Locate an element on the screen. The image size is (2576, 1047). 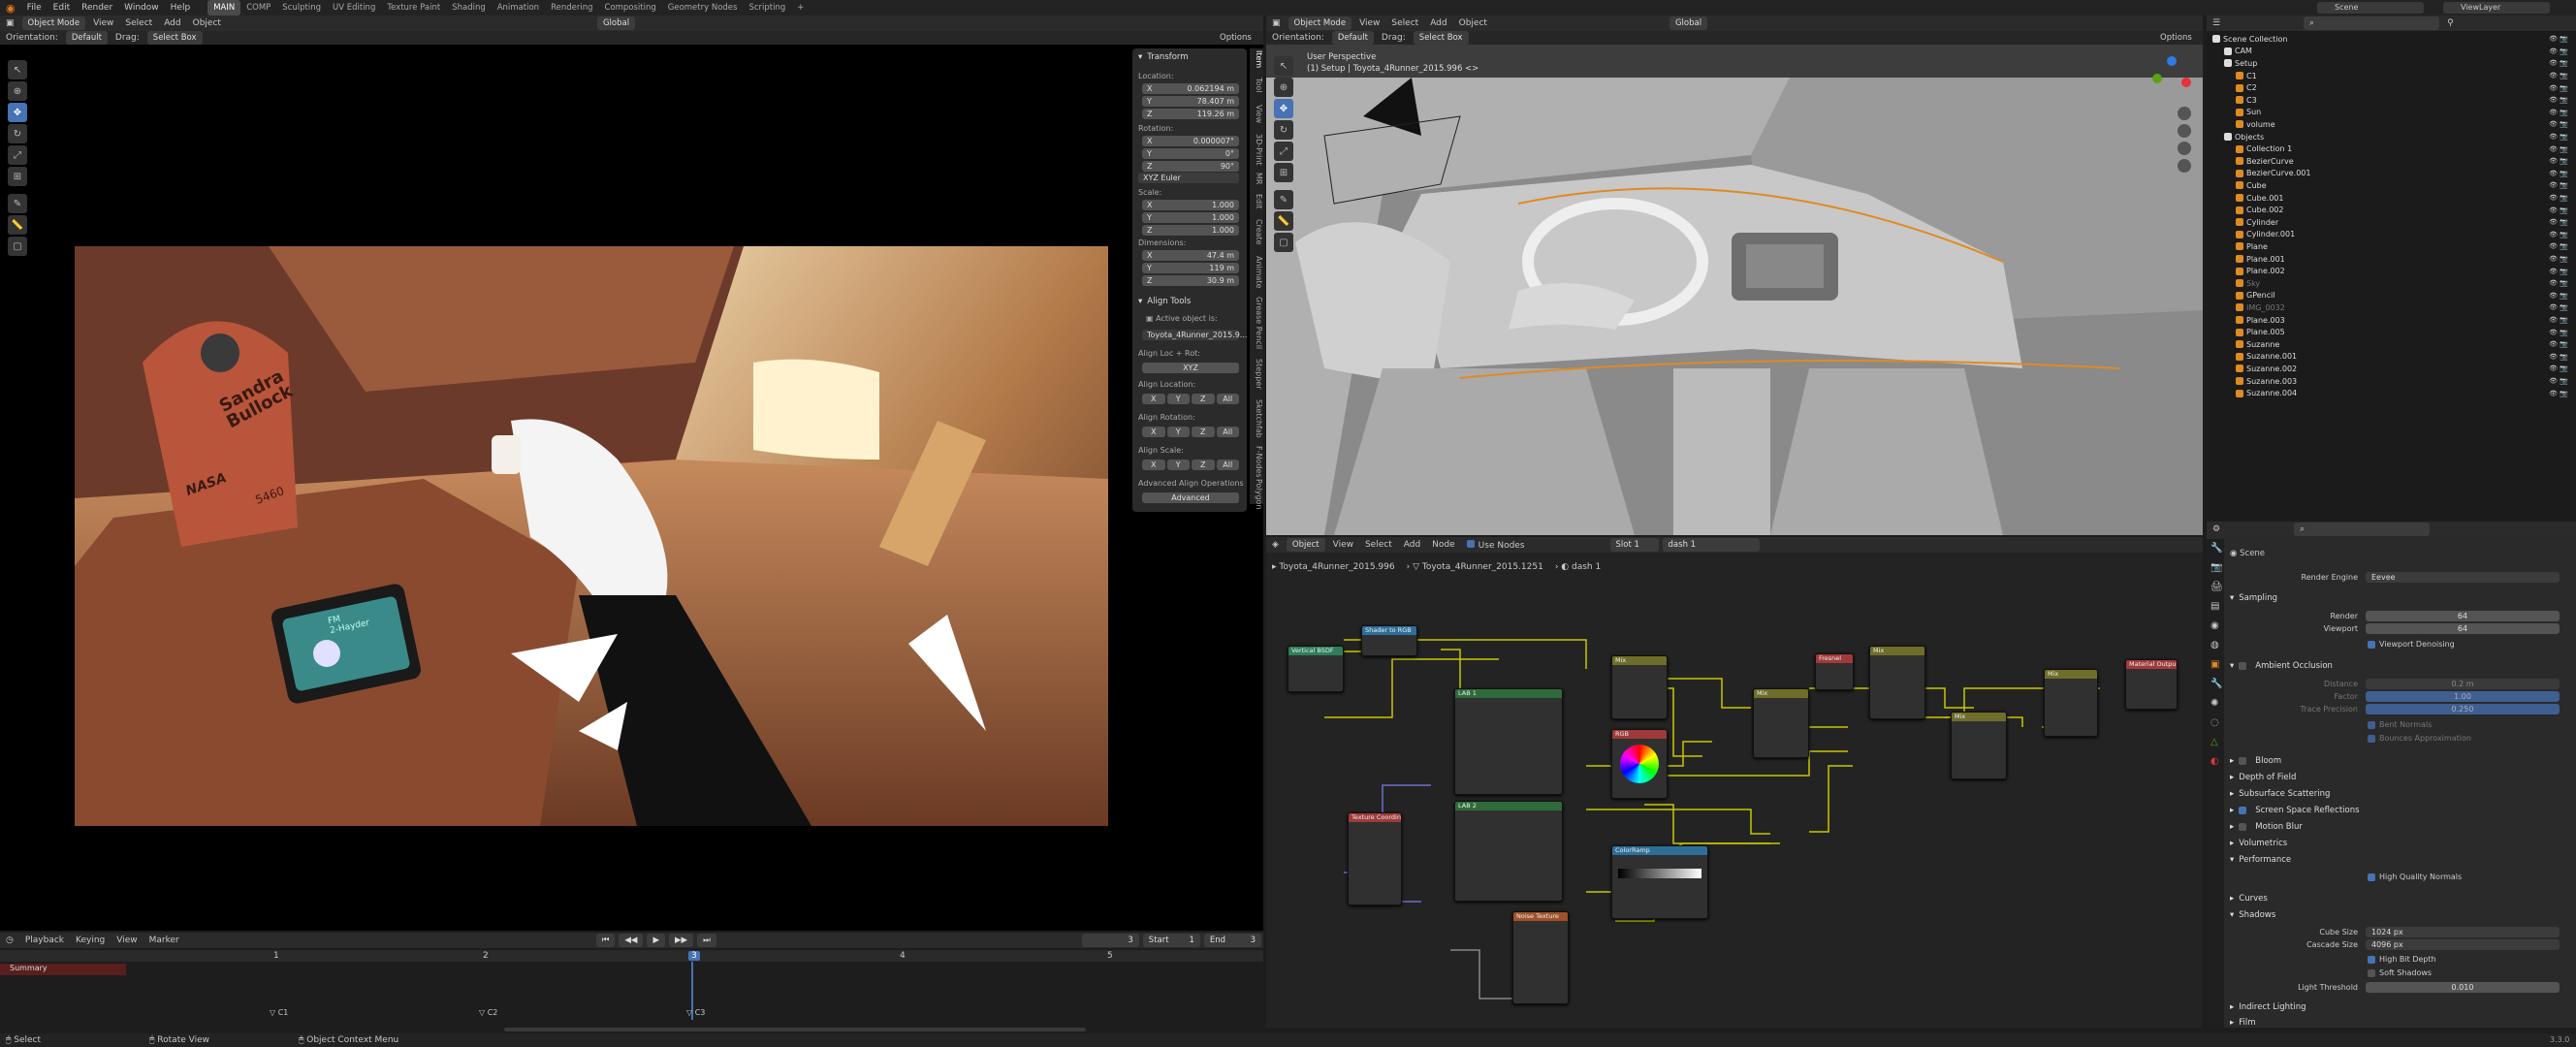
ortho-toggle-icon is located at coordinates (2184, 166).